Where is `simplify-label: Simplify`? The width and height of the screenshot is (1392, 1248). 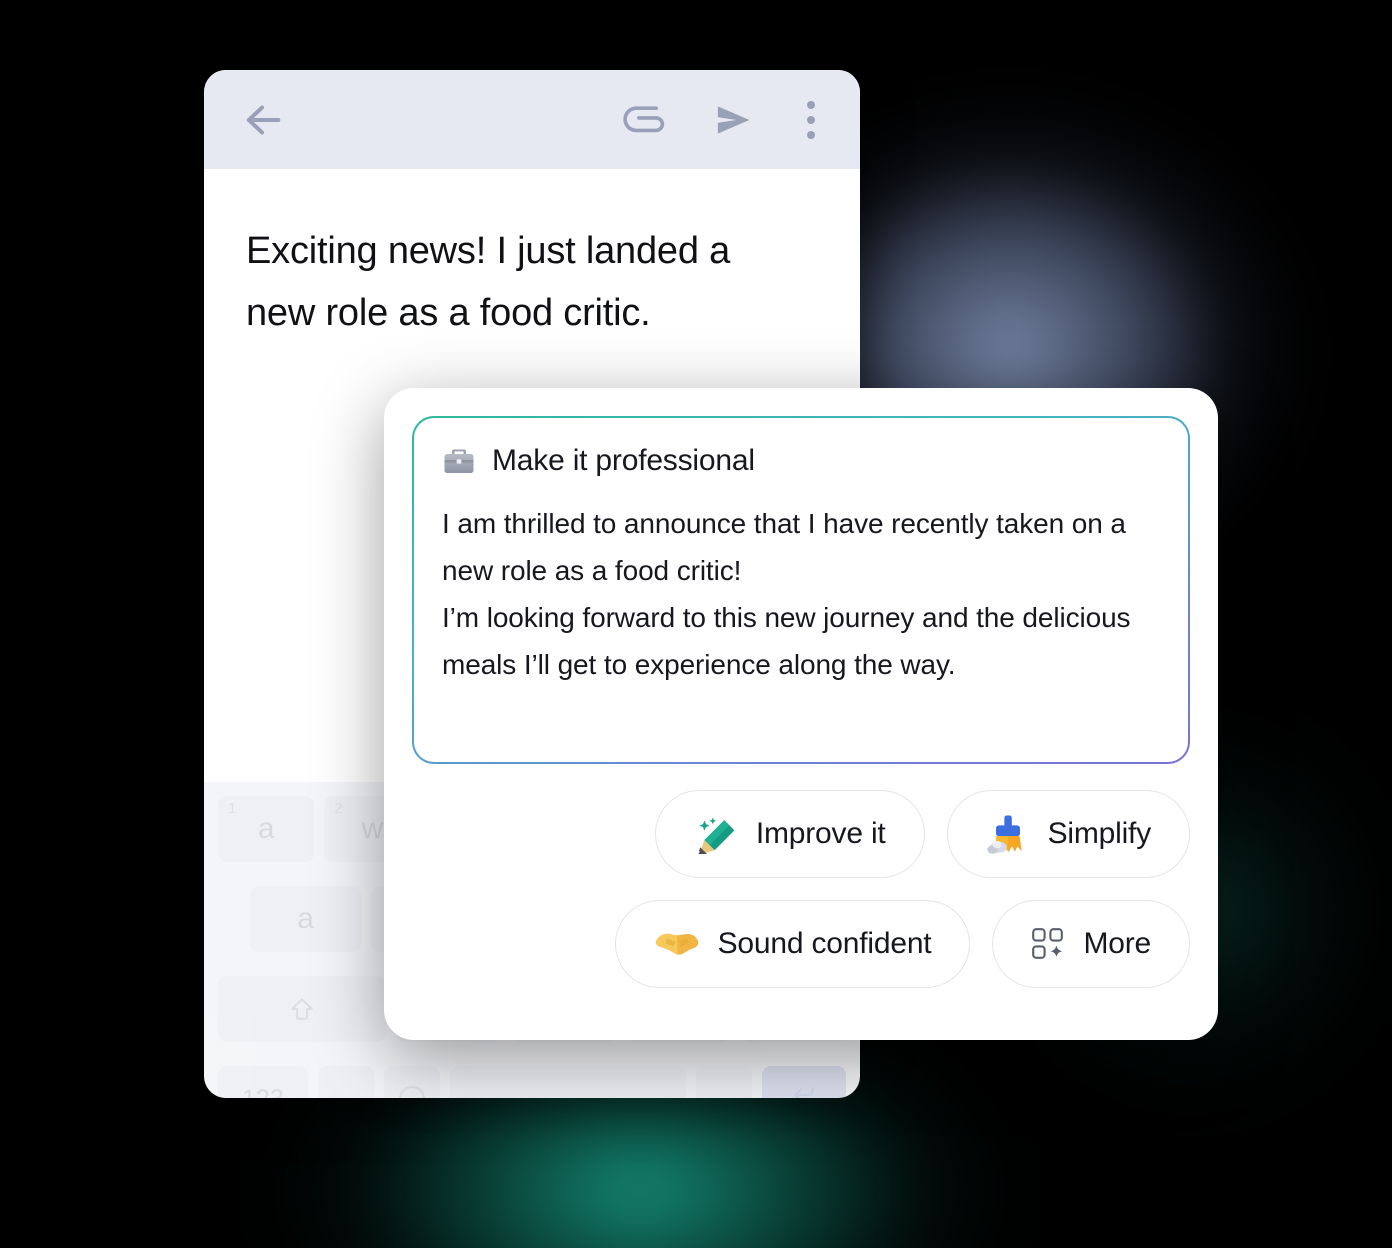 simplify-label: Simplify is located at coordinates (1099, 833).